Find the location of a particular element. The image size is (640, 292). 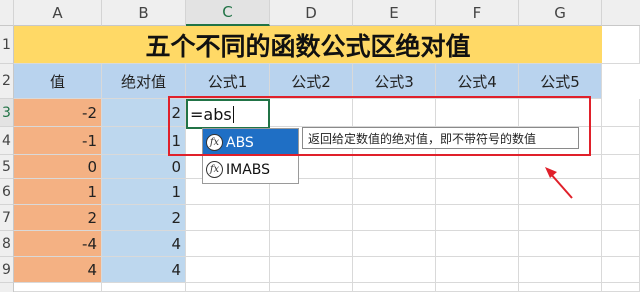

header-formula-4: 公式4 is located at coordinates (477, 81).